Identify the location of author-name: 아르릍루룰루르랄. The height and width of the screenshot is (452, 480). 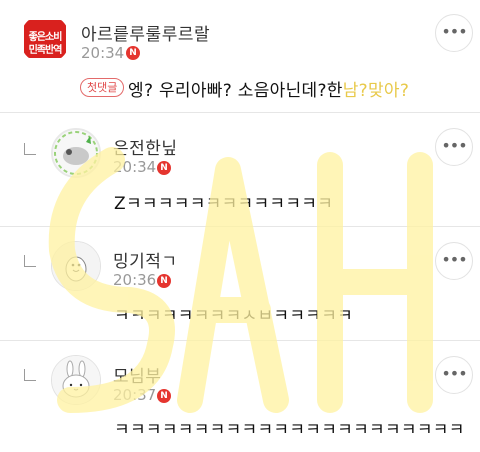
(145, 32).